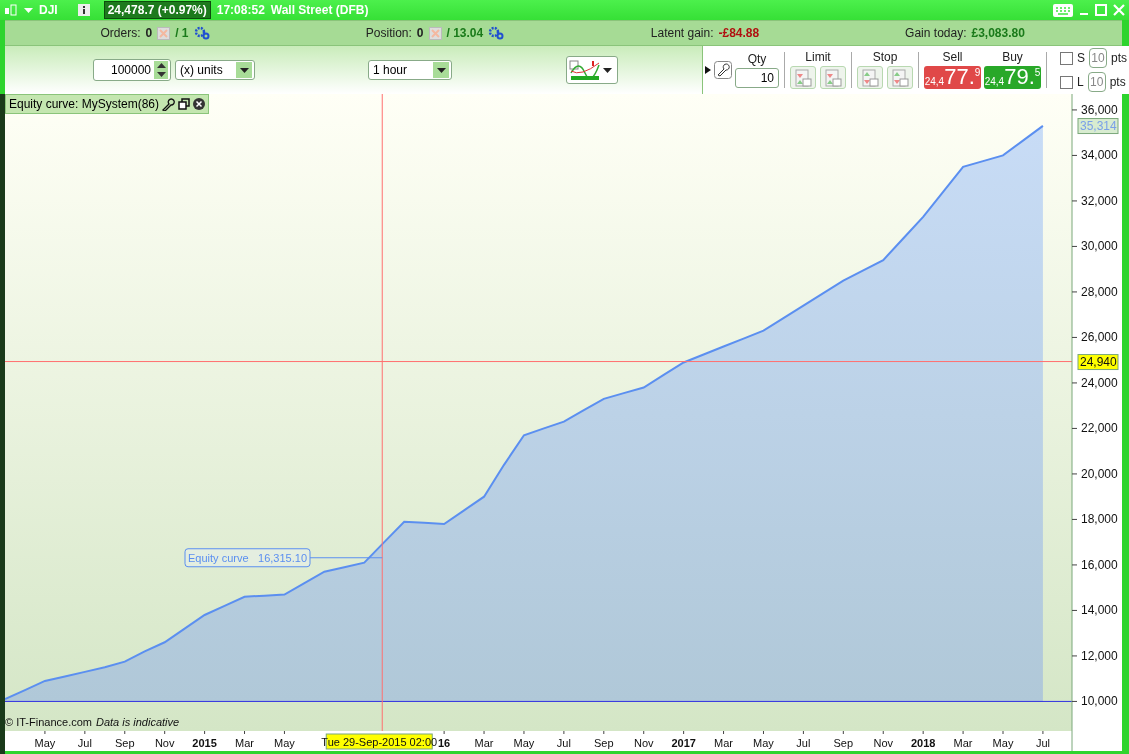 This screenshot has width=1129, height=754. Describe the element at coordinates (319, 10) in the screenshot. I see `market-name: Wall Street (DFB)` at that location.